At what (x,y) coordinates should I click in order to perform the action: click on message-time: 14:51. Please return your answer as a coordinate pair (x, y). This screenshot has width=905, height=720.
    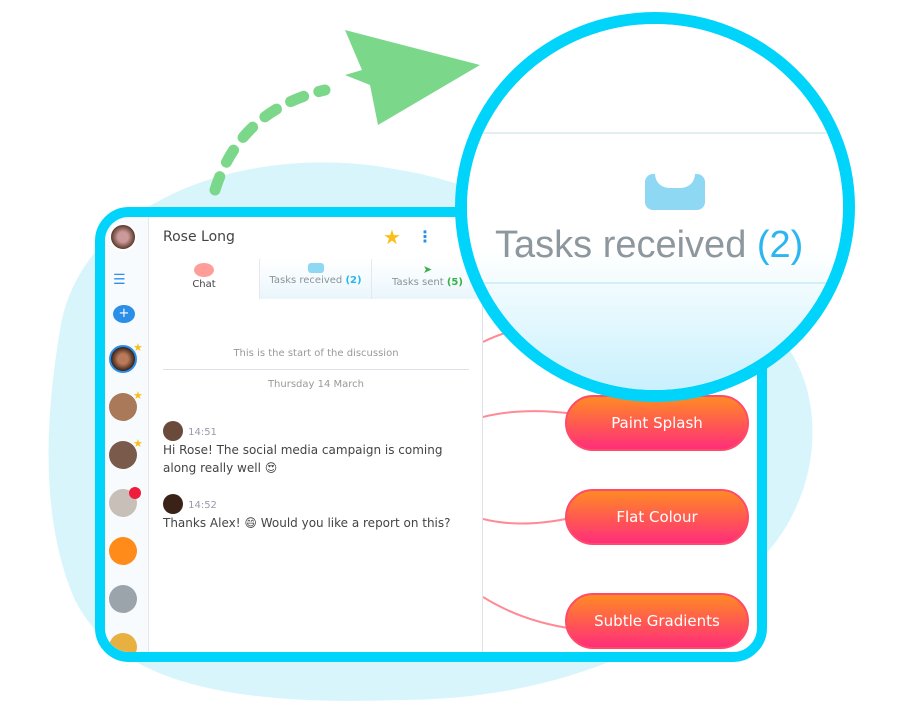
    Looking at the image, I should click on (202, 432).